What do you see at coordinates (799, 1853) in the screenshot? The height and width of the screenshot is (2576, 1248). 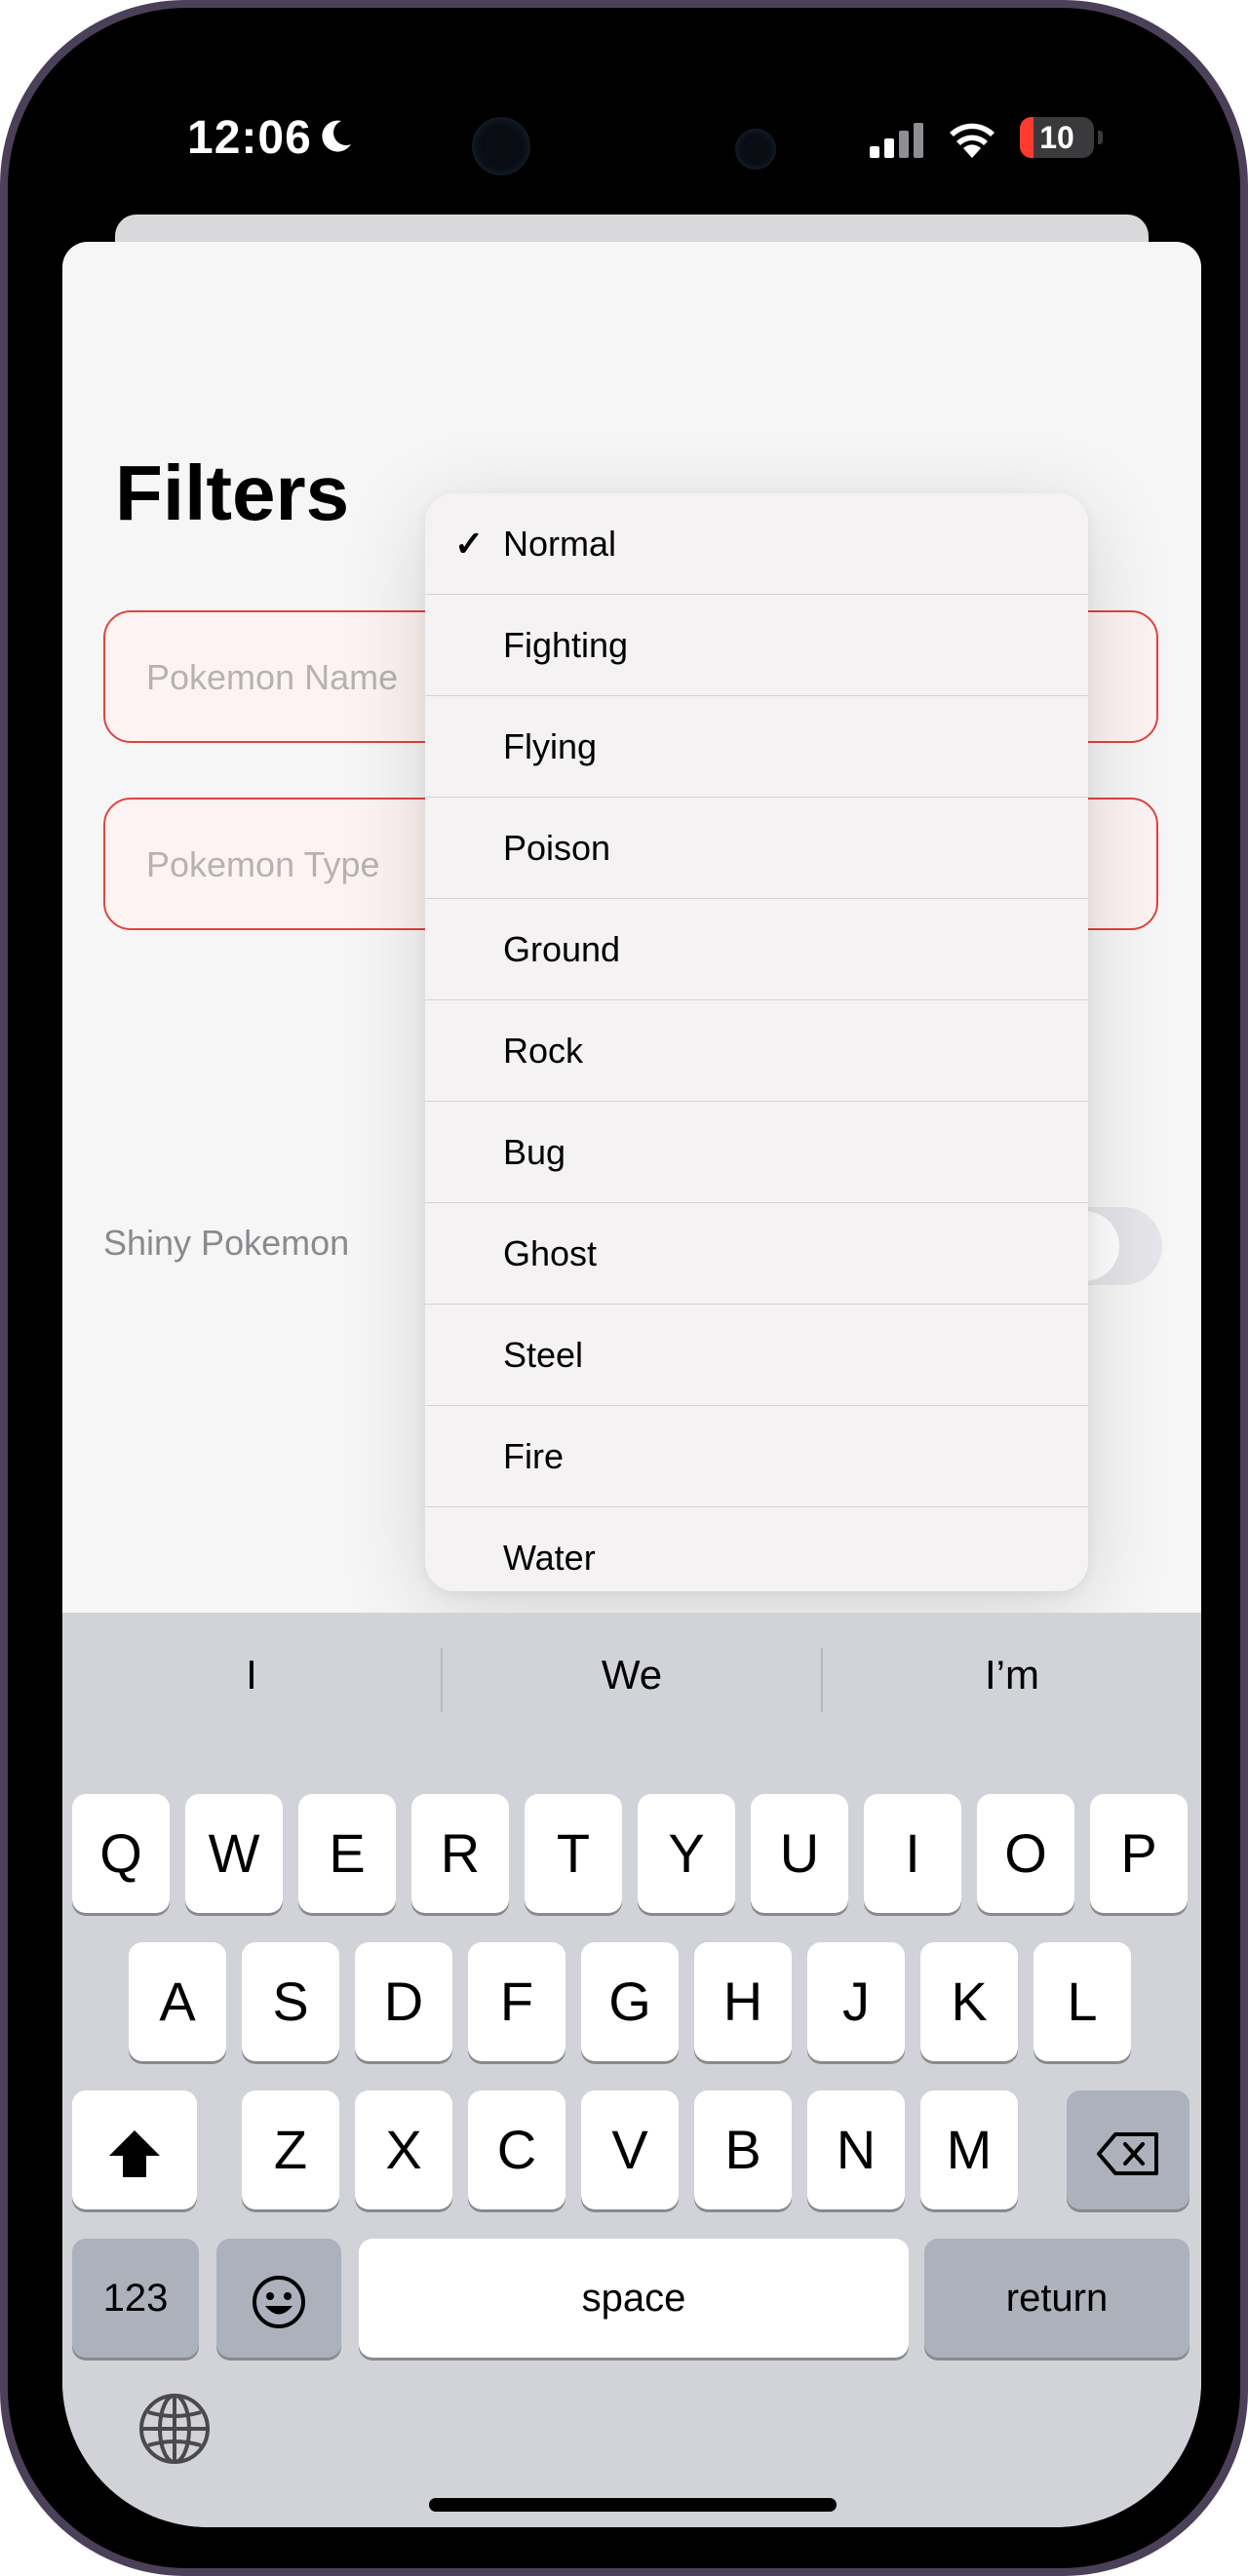 I see `key-u: U` at bounding box center [799, 1853].